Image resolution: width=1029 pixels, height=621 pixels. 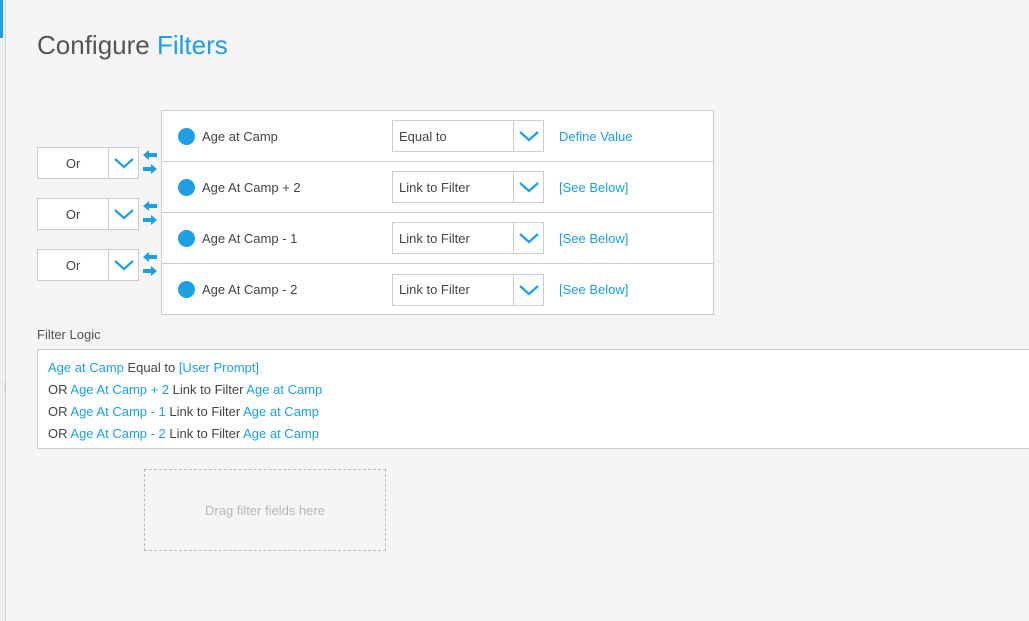 I want to click on logic-field: Age At Camp - 2, so click(x=118, y=433).